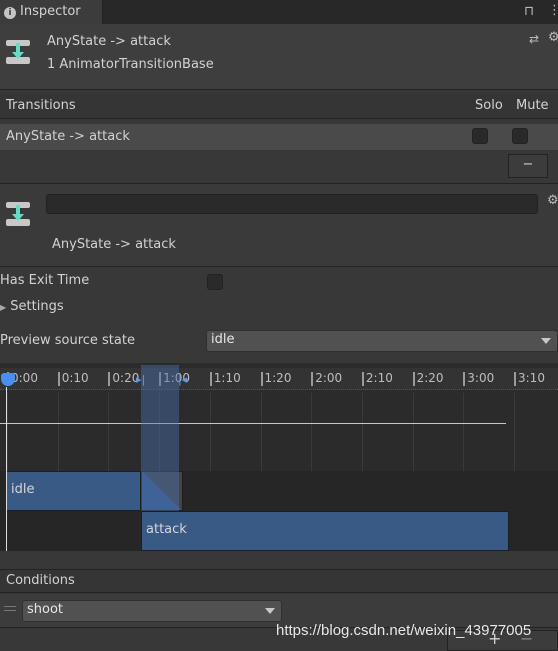 This screenshot has height=651, width=558. What do you see at coordinates (73, 491) in the screenshot?
I see `source-clip: idle` at bounding box center [73, 491].